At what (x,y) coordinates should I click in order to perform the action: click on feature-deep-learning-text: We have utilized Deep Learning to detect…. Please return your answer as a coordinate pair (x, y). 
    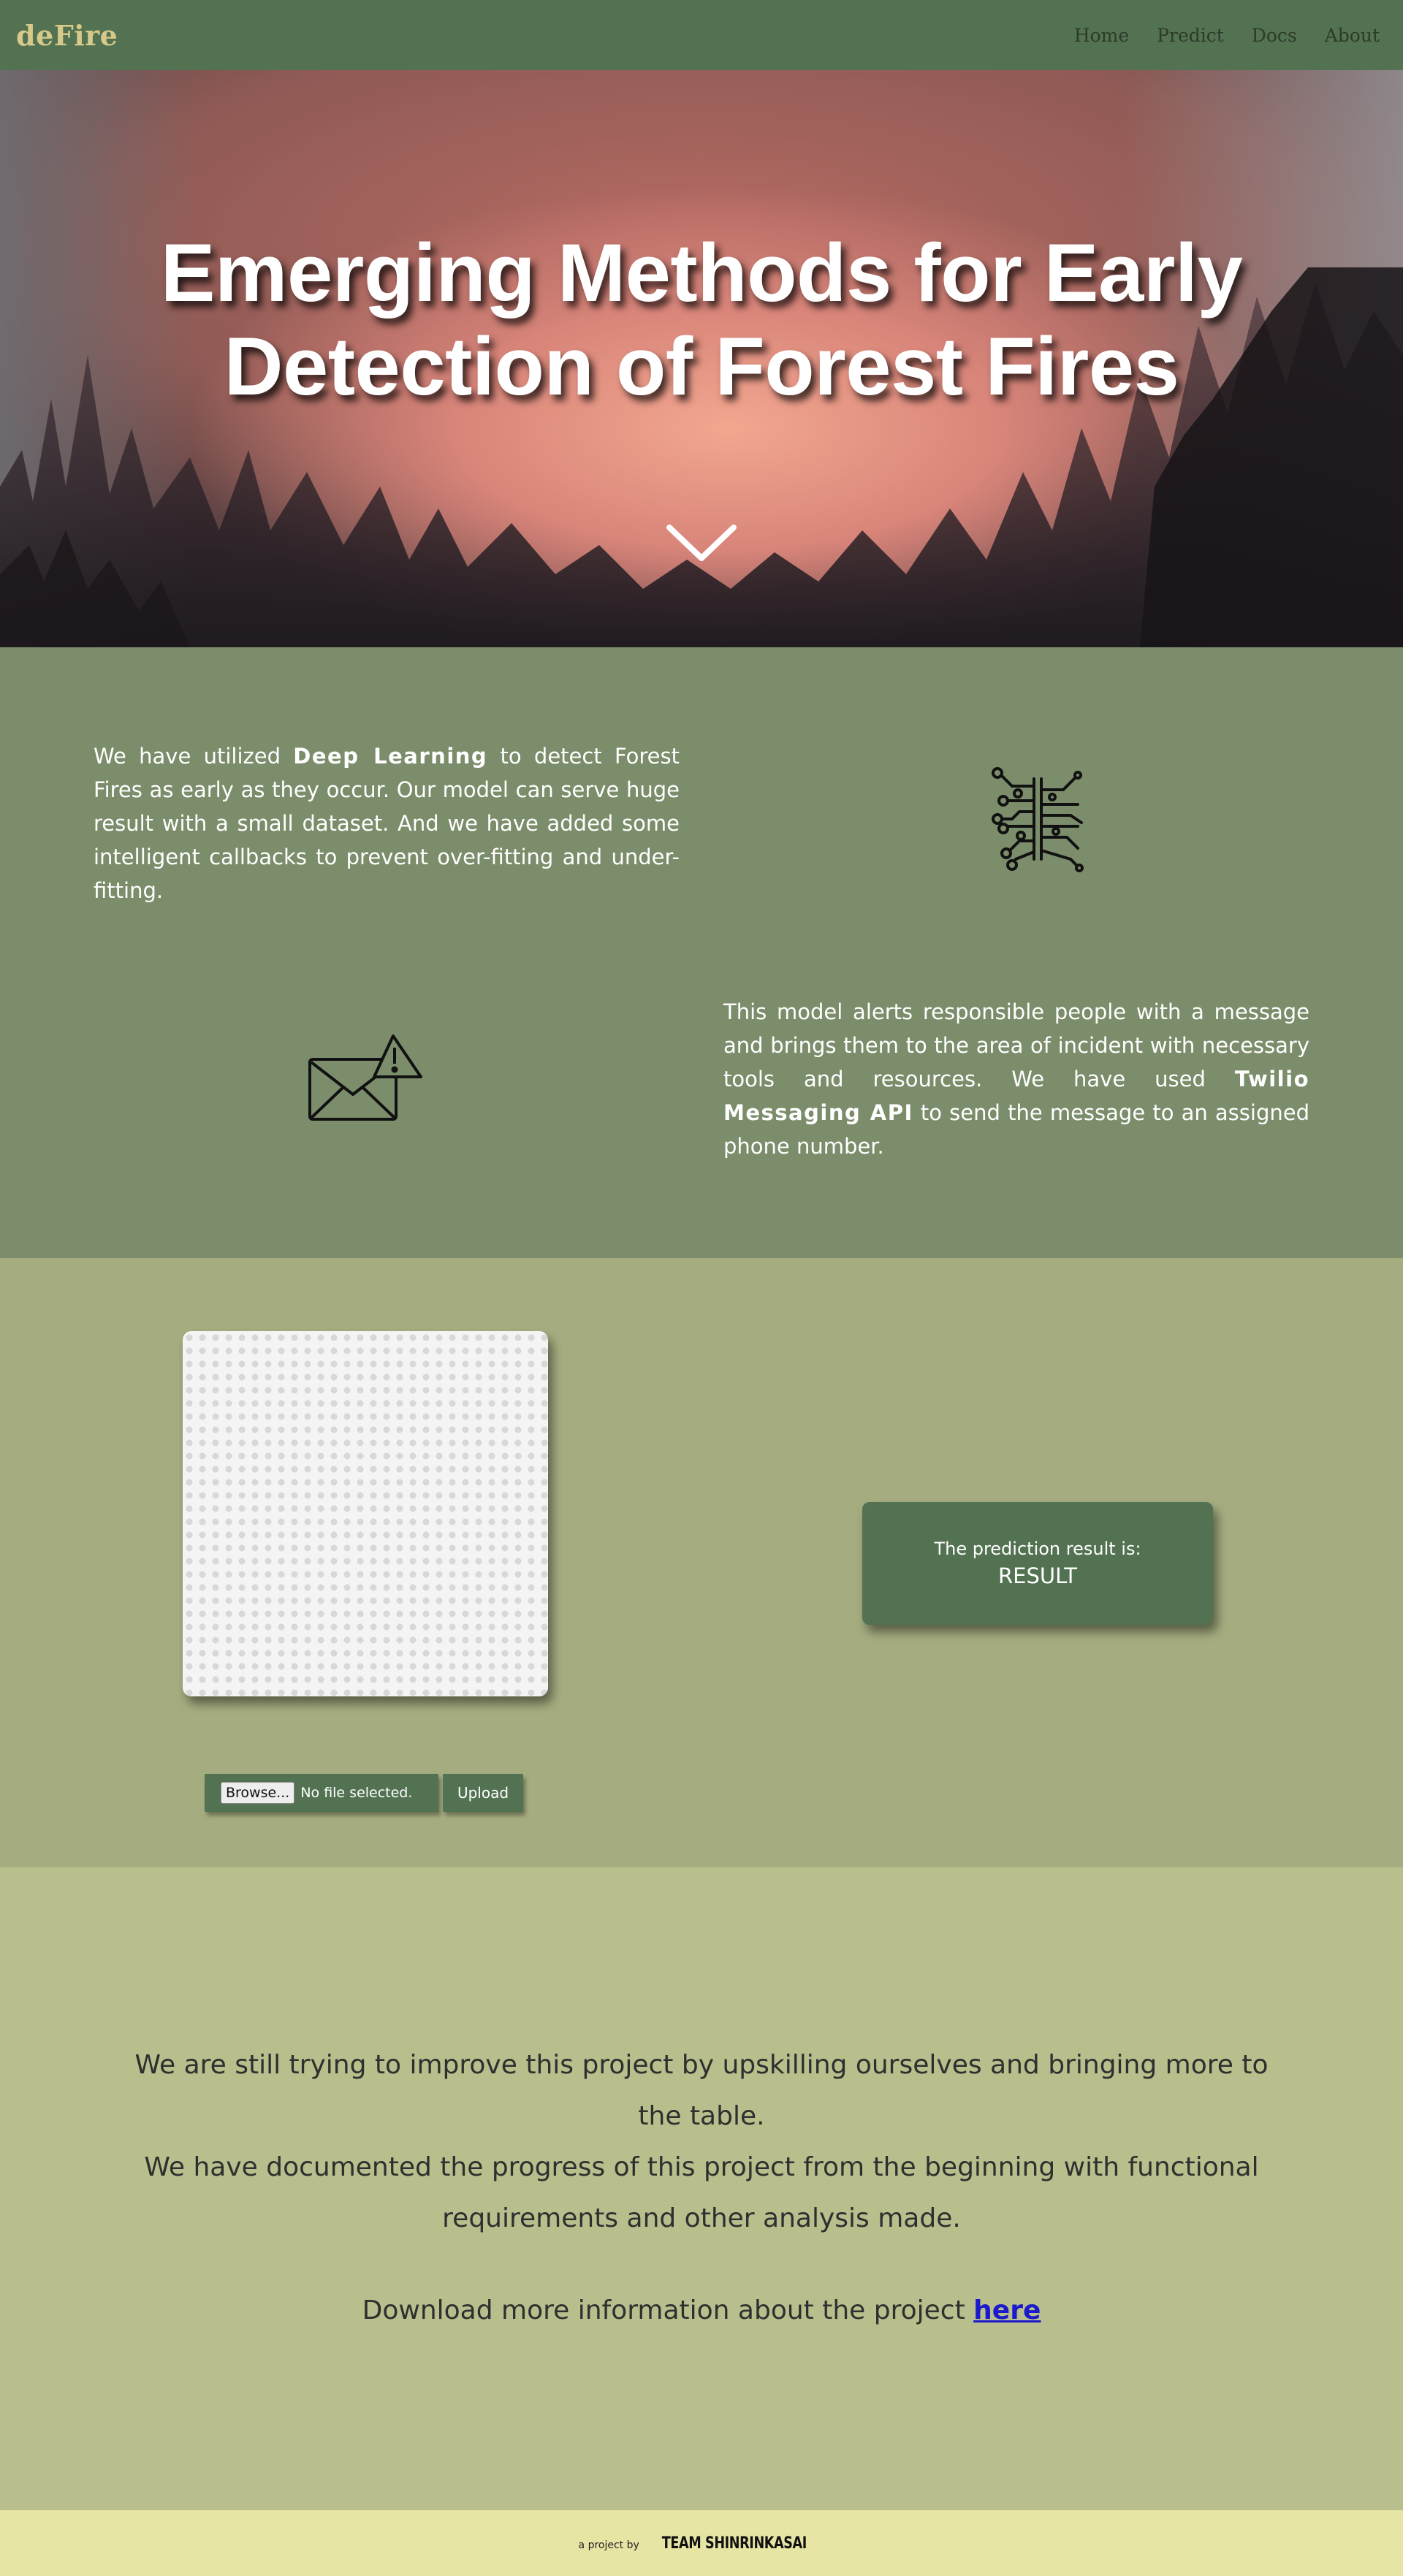
    Looking at the image, I should click on (387, 824).